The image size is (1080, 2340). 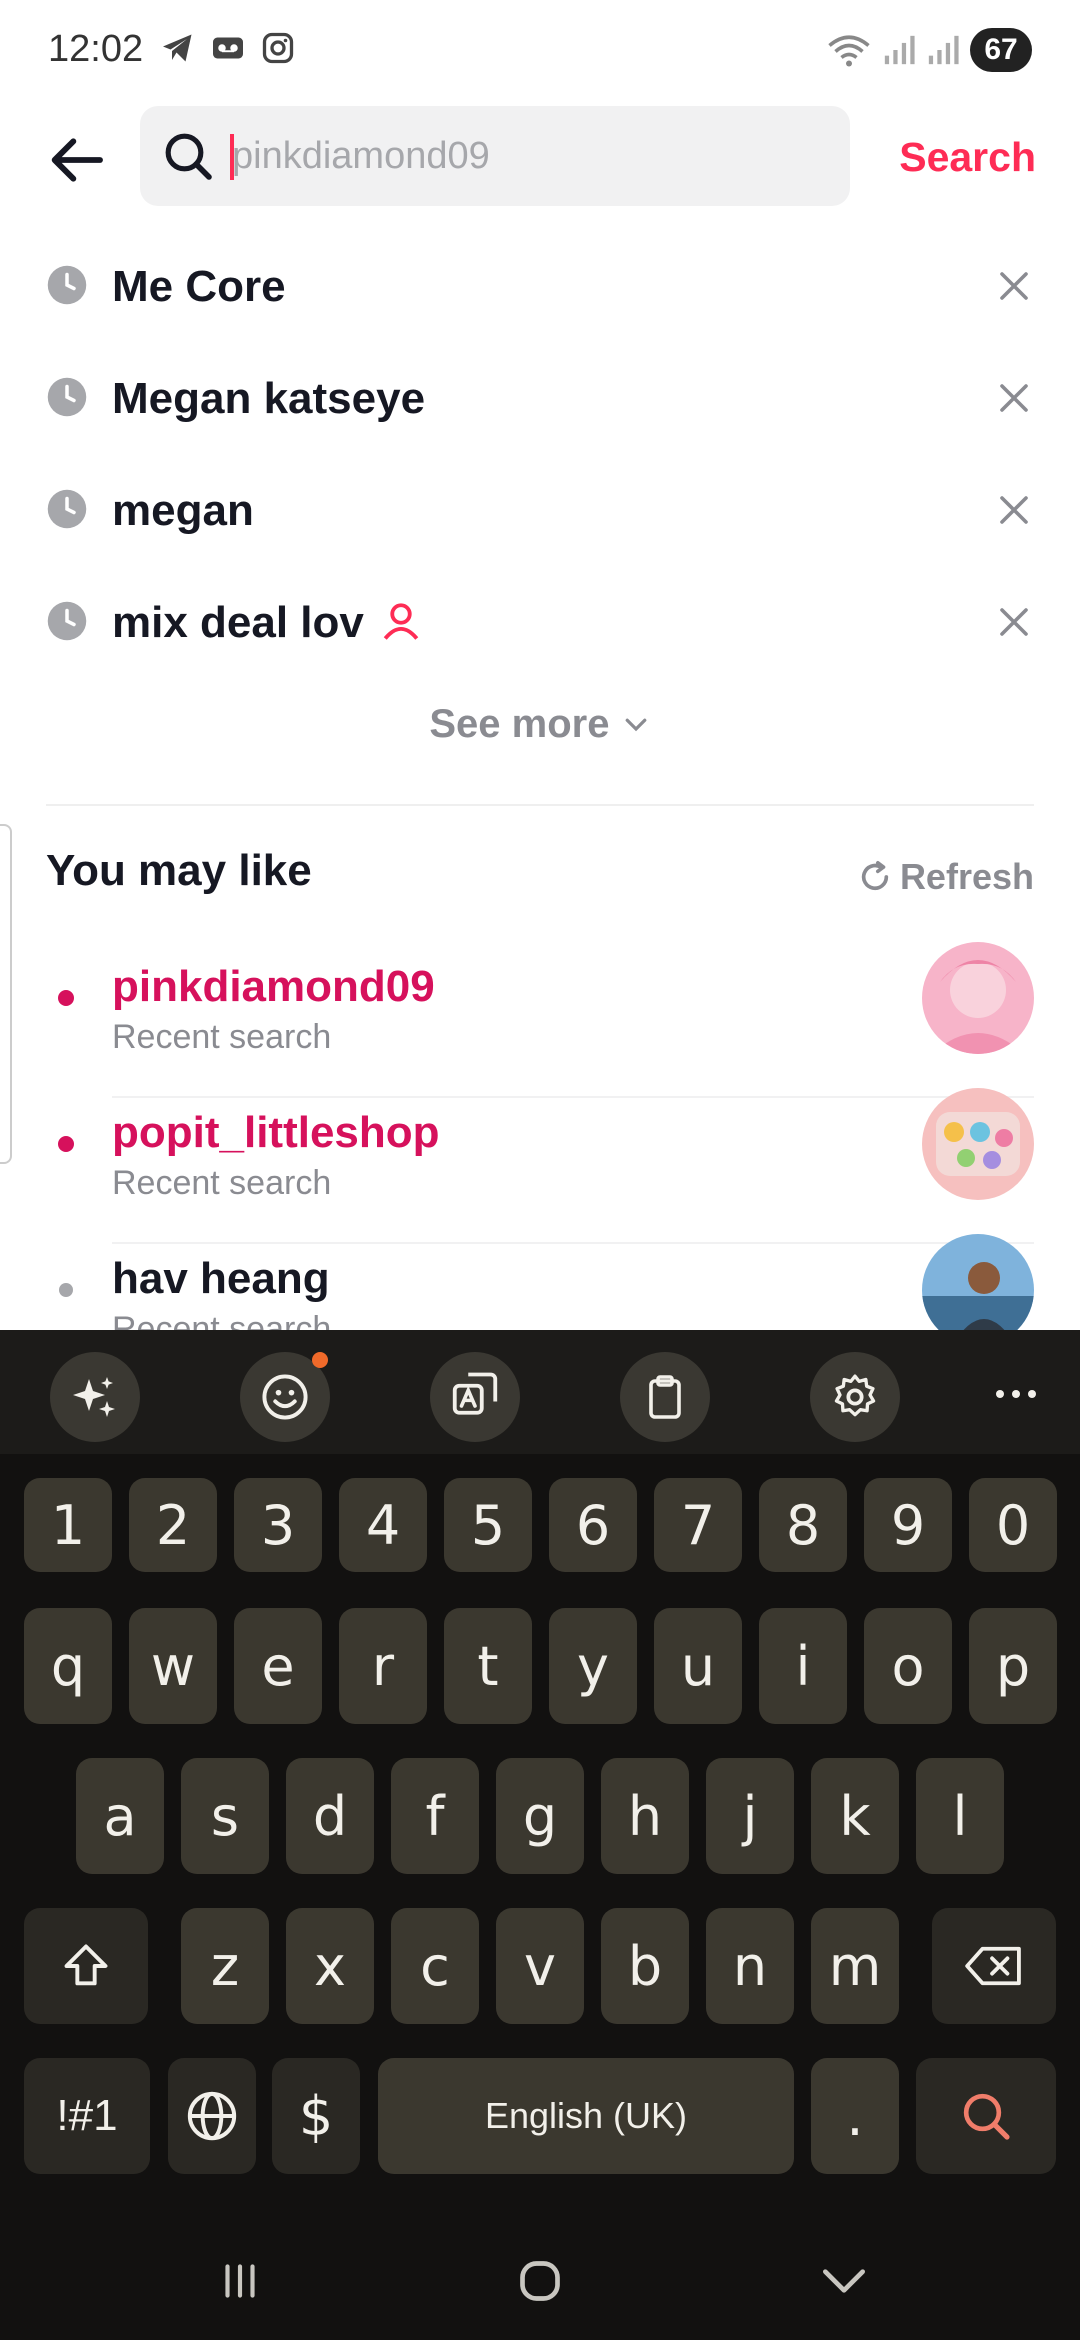 I want to click on key-5: 5, so click(x=488, y=1525).